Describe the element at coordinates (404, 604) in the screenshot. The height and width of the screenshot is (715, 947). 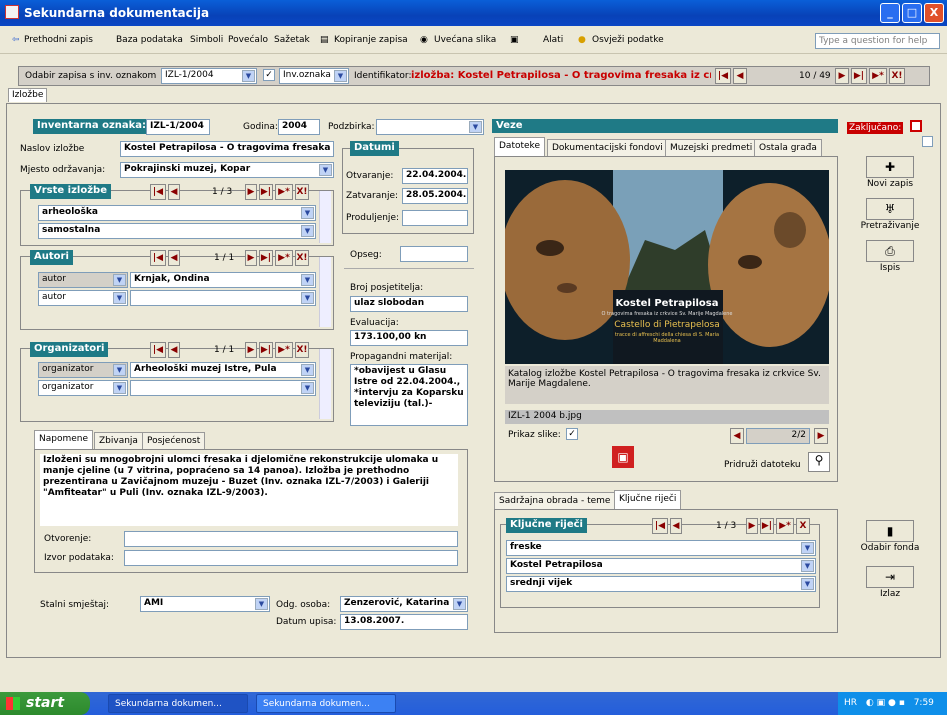
I see `odg-select: Zenzerović, Katarina ▼` at that location.